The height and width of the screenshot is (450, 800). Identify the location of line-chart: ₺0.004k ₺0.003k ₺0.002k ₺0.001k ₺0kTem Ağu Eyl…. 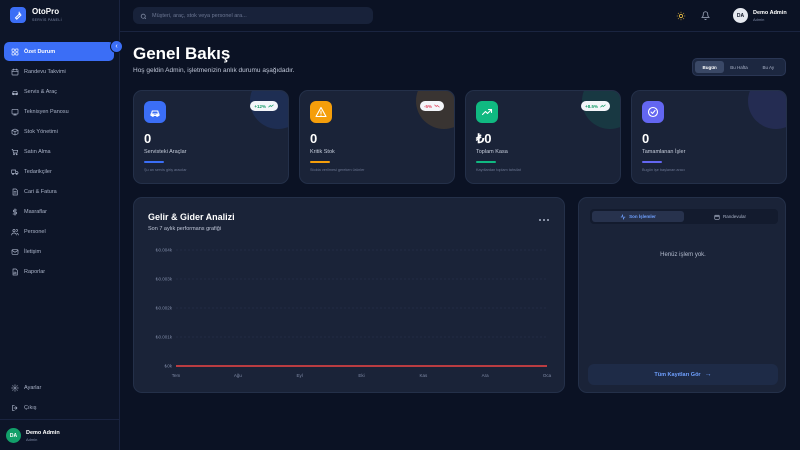
(354, 313).